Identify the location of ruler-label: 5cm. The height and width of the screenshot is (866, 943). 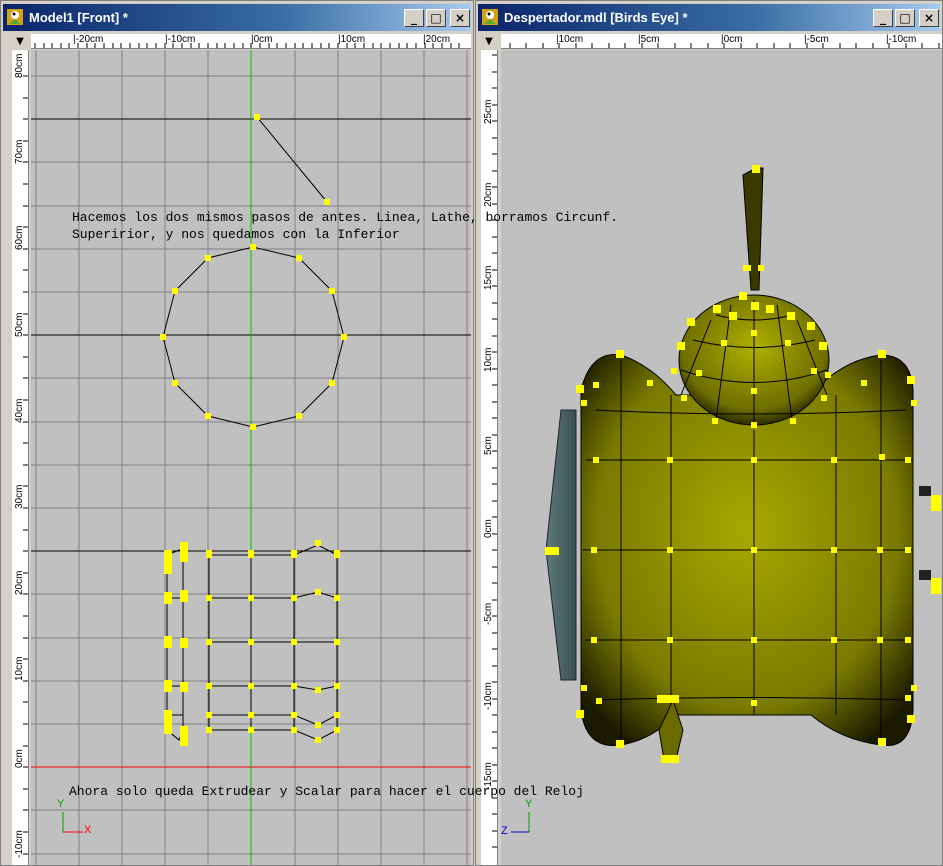
(488, 445).